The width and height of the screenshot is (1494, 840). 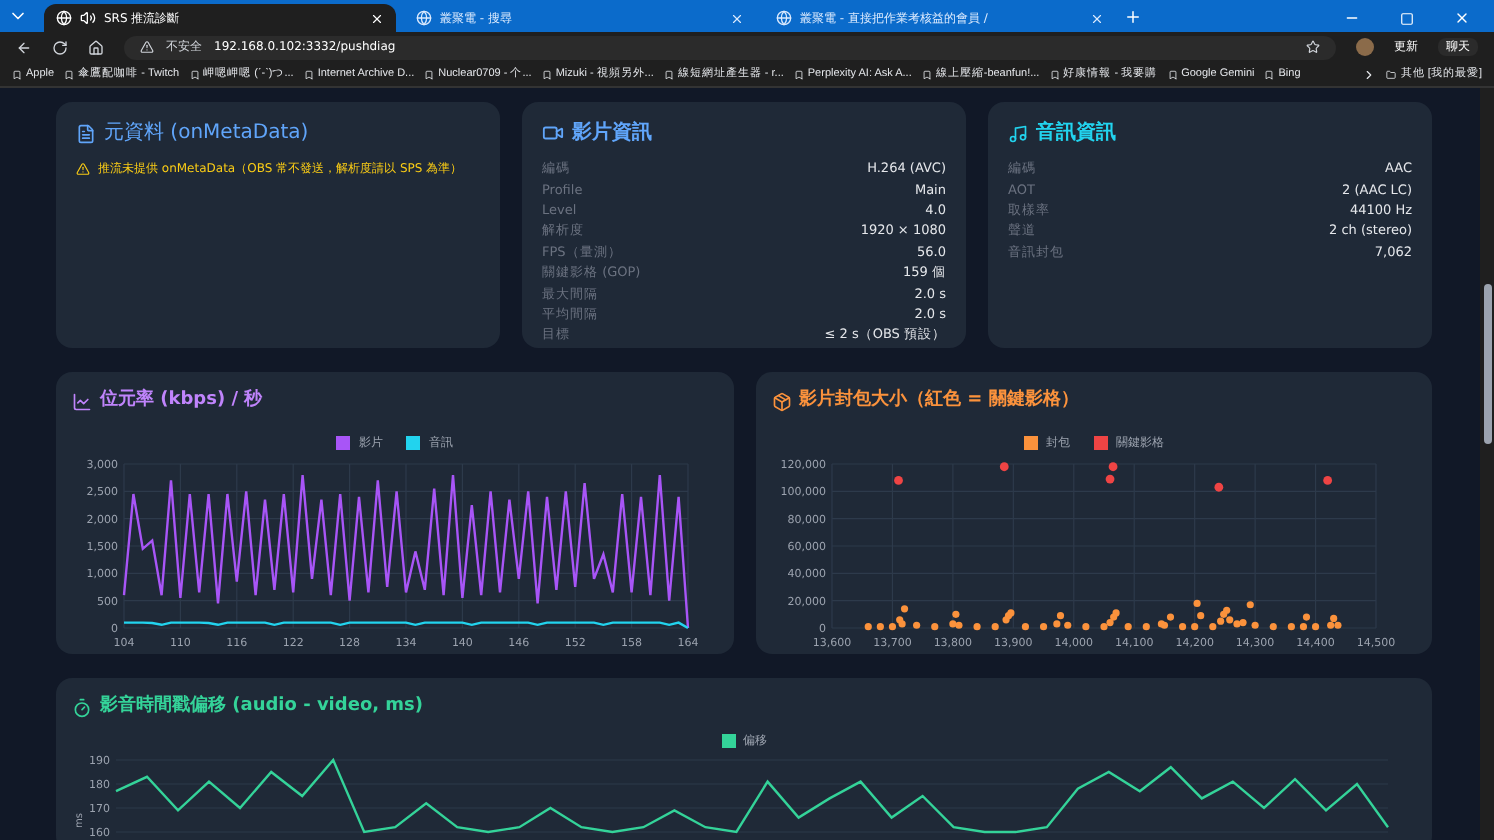 I want to click on card-title: 元資料 (onMetaData), so click(x=206, y=133).